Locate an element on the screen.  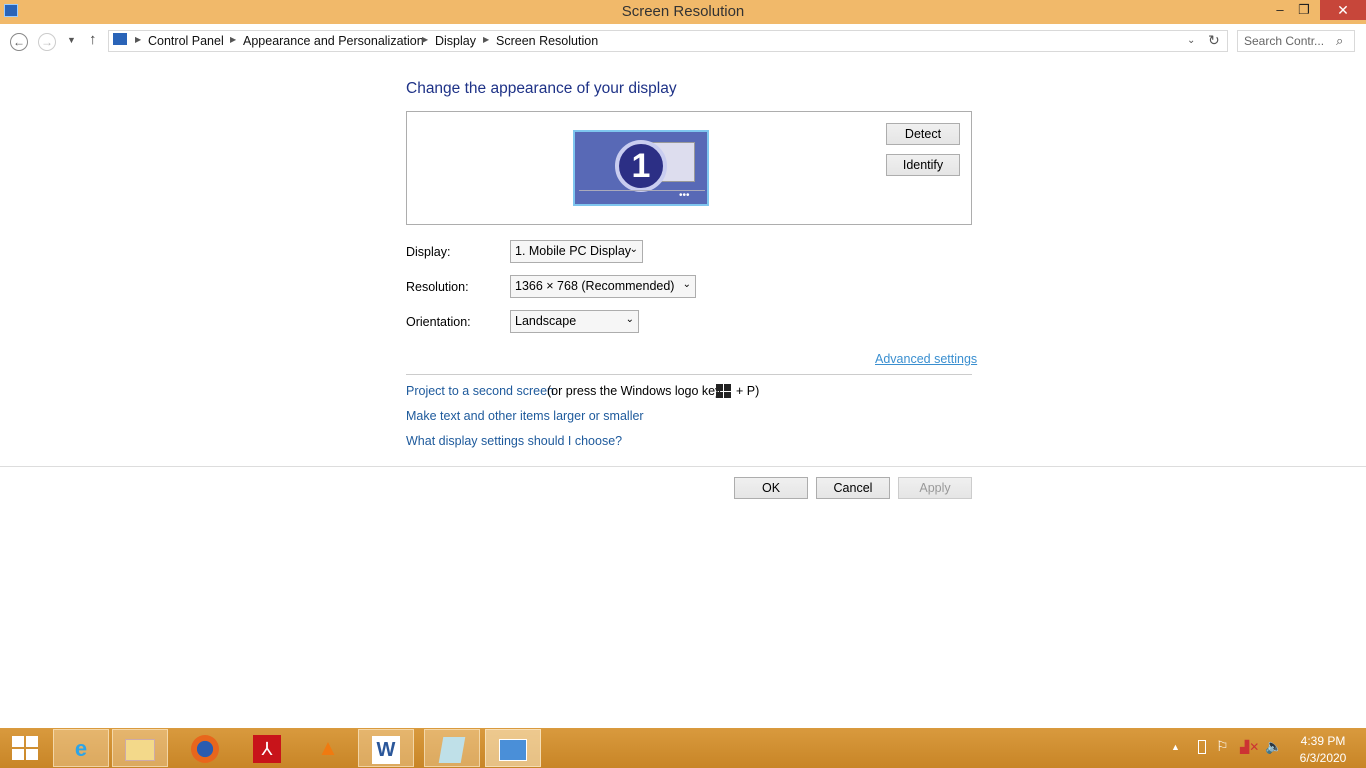
breadcrumb-control-panel: Control Panel is located at coordinates (186, 41).